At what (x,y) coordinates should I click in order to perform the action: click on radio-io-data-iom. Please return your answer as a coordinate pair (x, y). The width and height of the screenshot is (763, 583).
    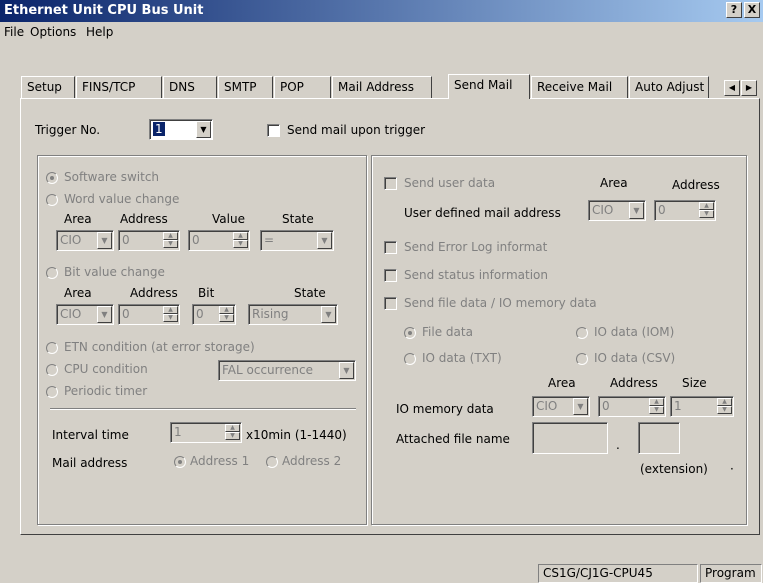
    Looking at the image, I should click on (582, 333).